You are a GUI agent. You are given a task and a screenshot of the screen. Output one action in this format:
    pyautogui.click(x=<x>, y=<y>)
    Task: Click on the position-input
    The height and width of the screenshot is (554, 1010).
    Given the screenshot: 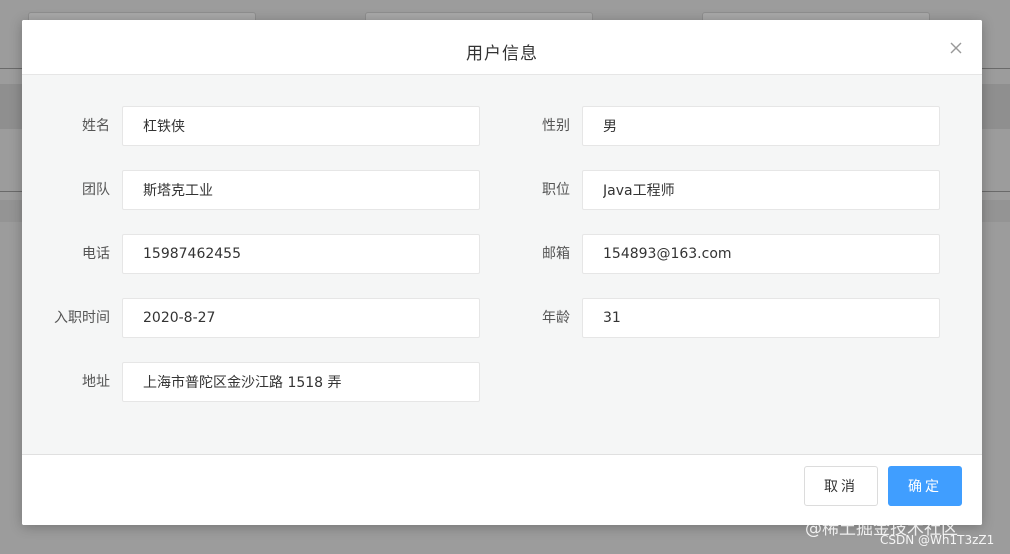 What is the action you would take?
    pyautogui.click(x=761, y=190)
    